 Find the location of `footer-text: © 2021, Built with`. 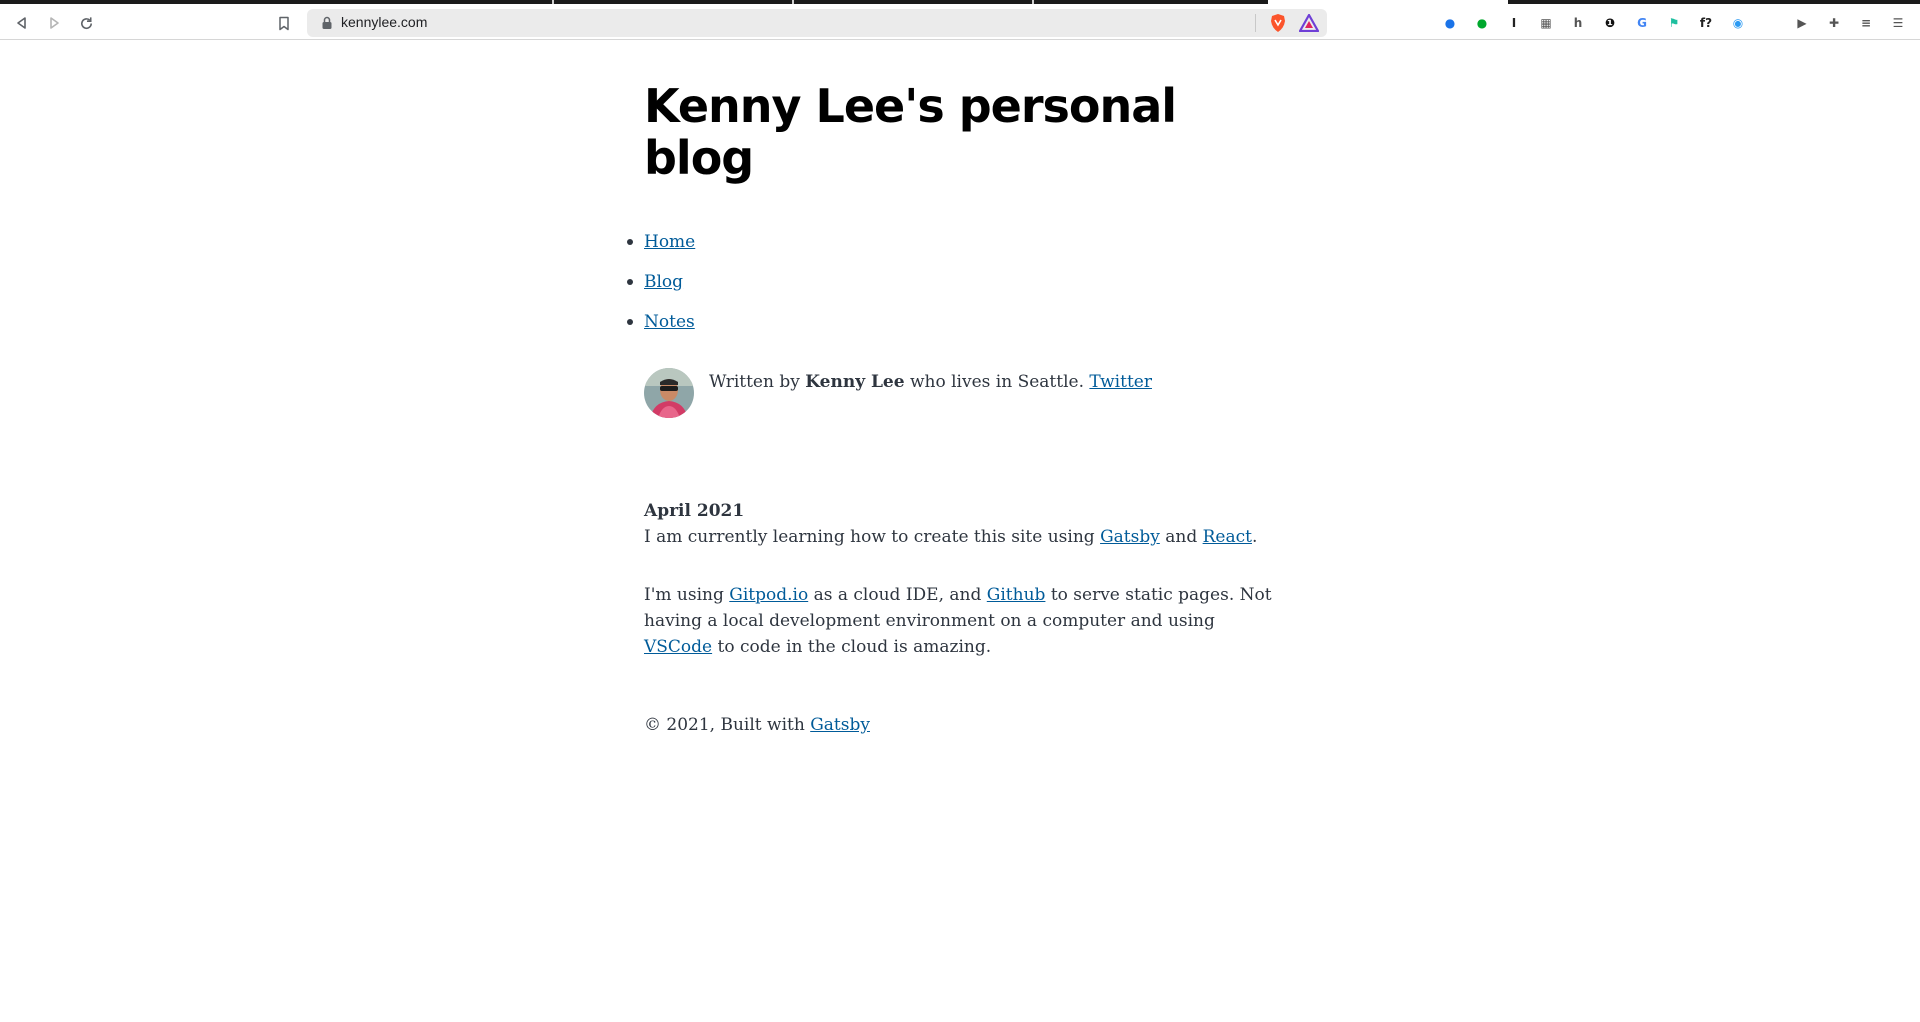

footer-text: © 2021, Built with is located at coordinates (727, 725).